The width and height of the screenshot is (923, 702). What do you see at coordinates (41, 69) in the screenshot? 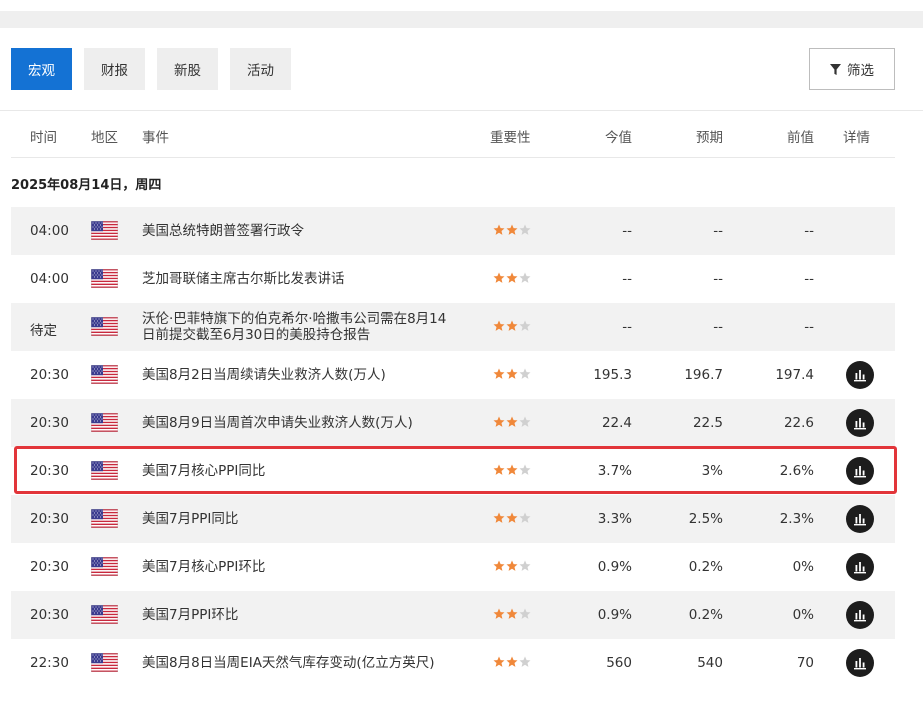
I see `tab-macro: 宏观` at bounding box center [41, 69].